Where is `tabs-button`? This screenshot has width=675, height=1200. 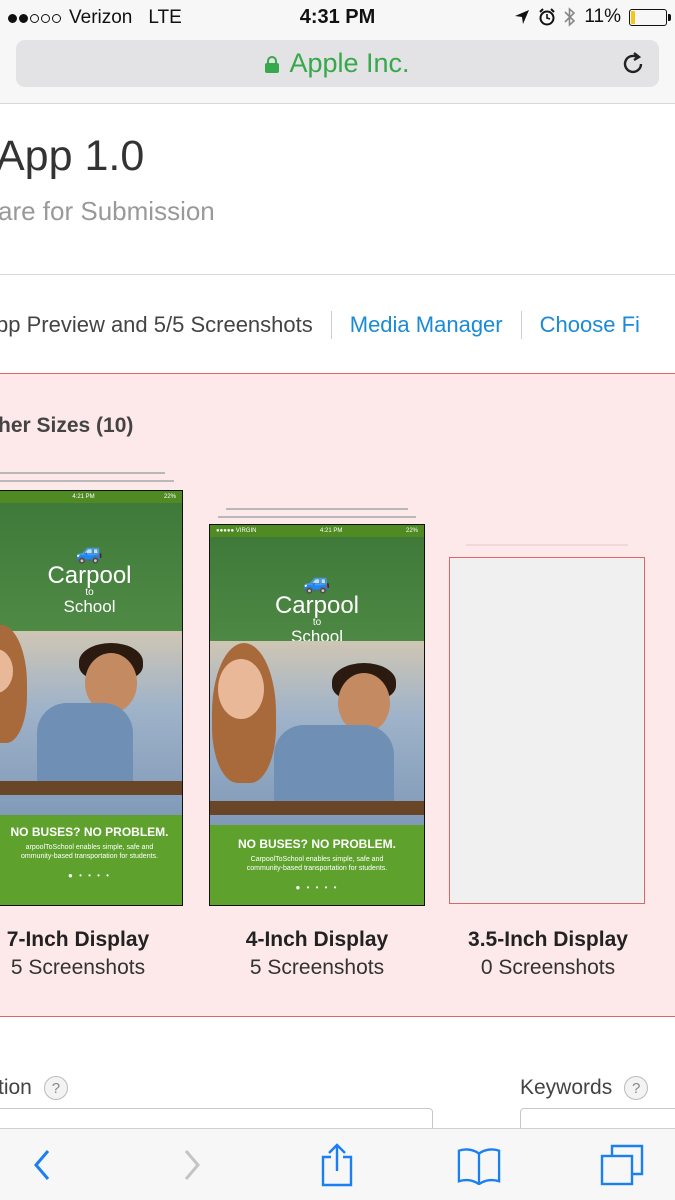
tabs-button is located at coordinates (622, 1165).